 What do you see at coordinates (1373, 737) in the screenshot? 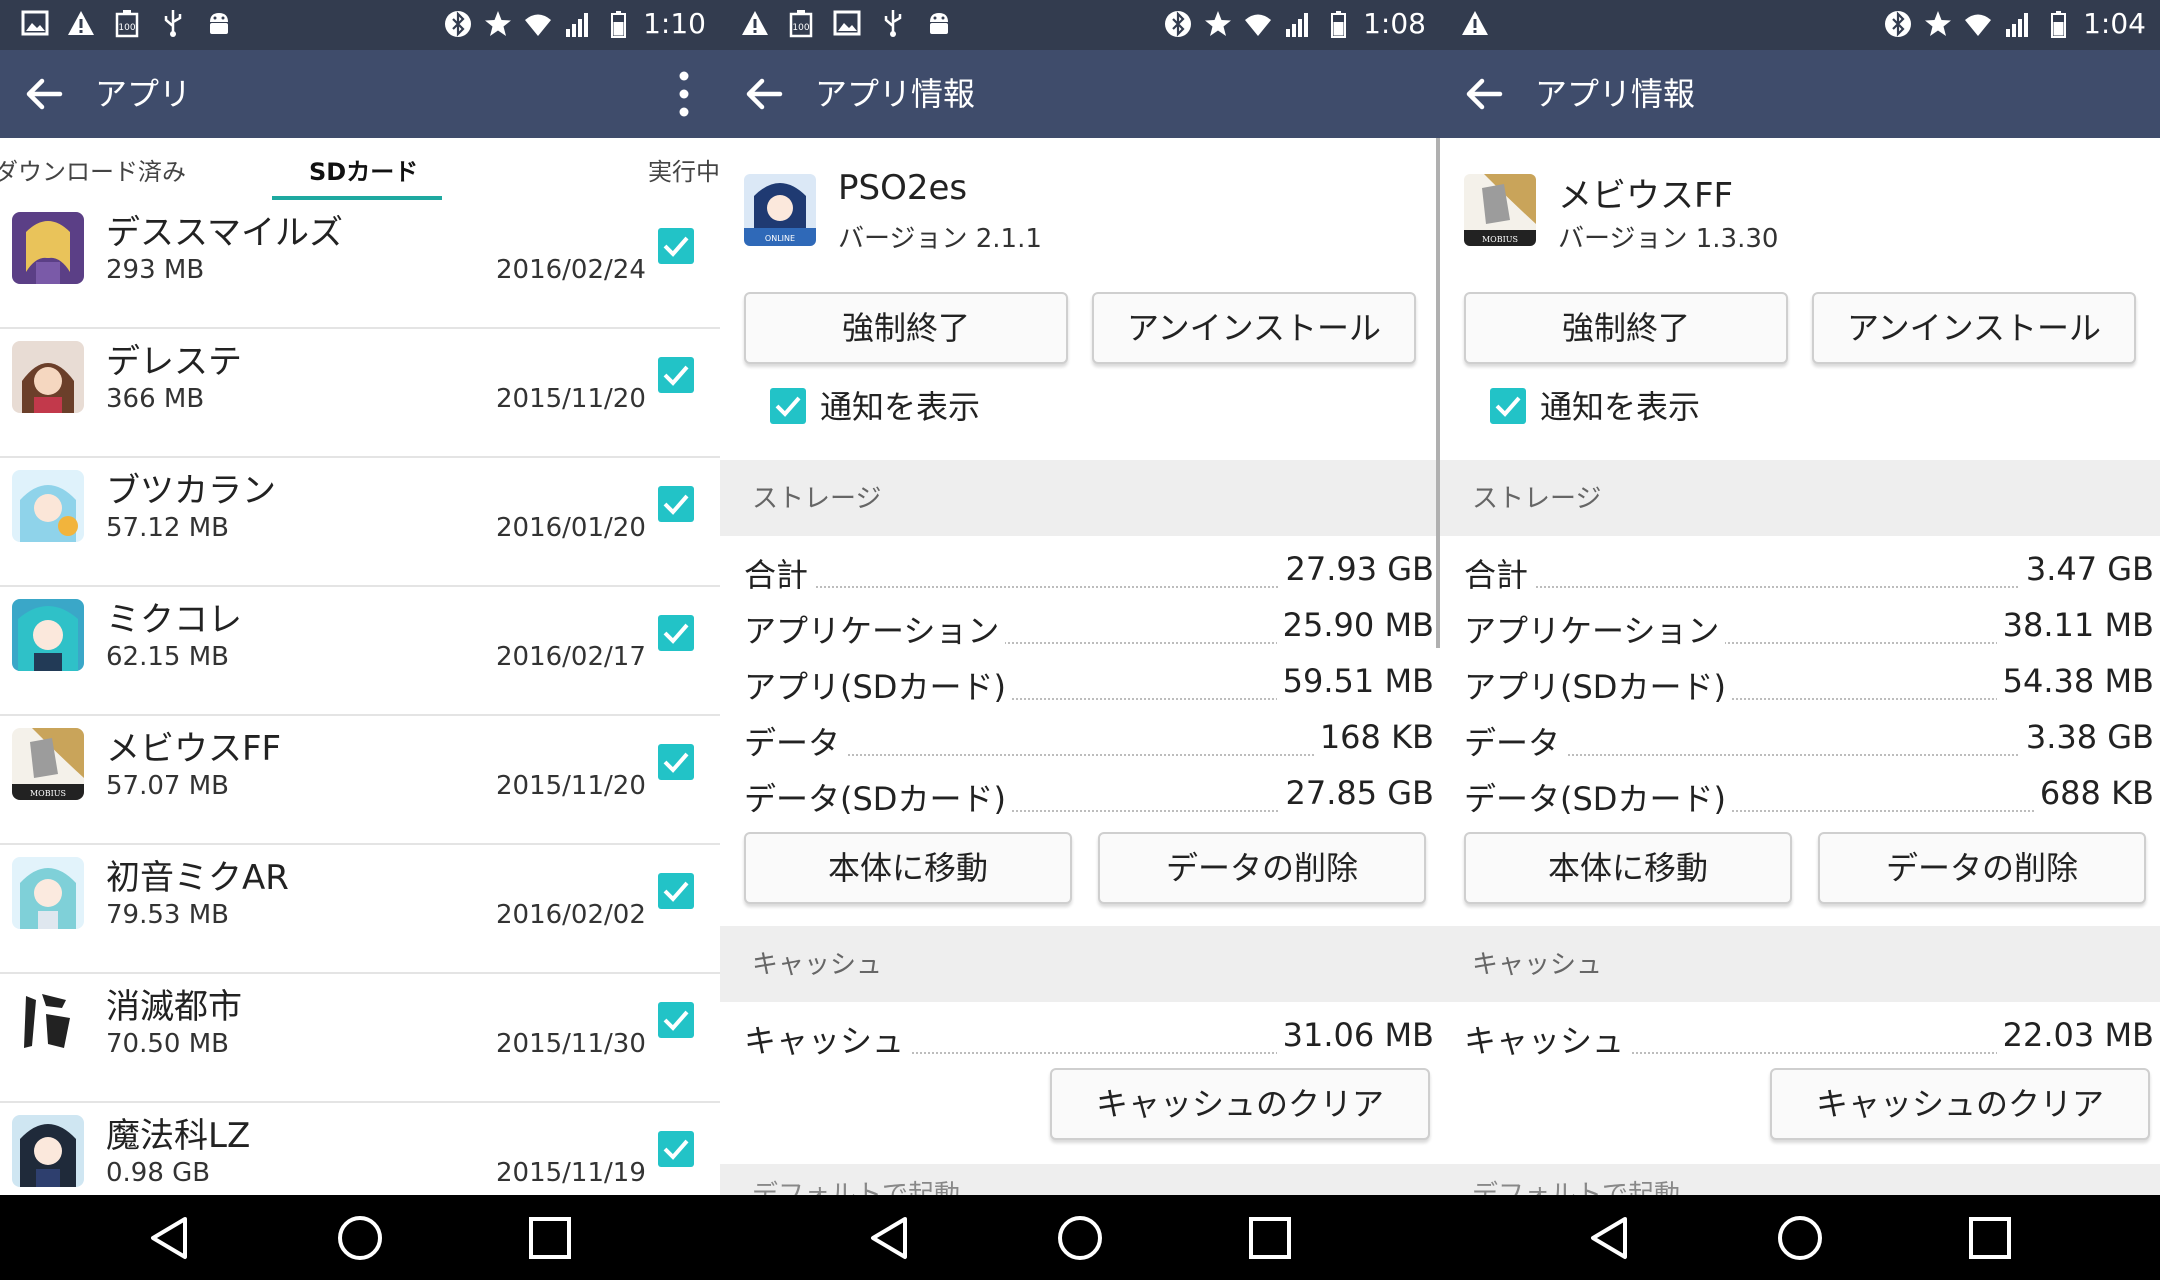
I see `storage-value: 168 KB` at bounding box center [1373, 737].